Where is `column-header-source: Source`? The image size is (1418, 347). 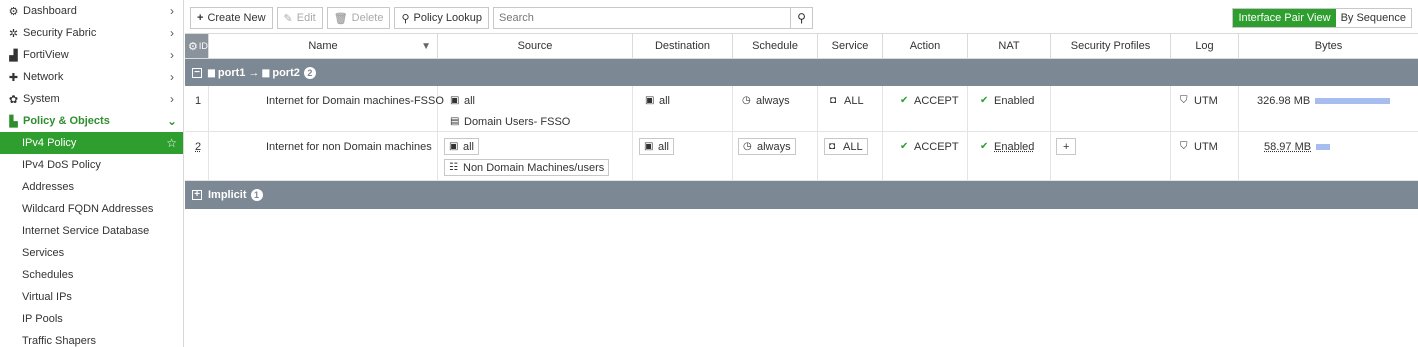 column-header-source: Source is located at coordinates (535, 46).